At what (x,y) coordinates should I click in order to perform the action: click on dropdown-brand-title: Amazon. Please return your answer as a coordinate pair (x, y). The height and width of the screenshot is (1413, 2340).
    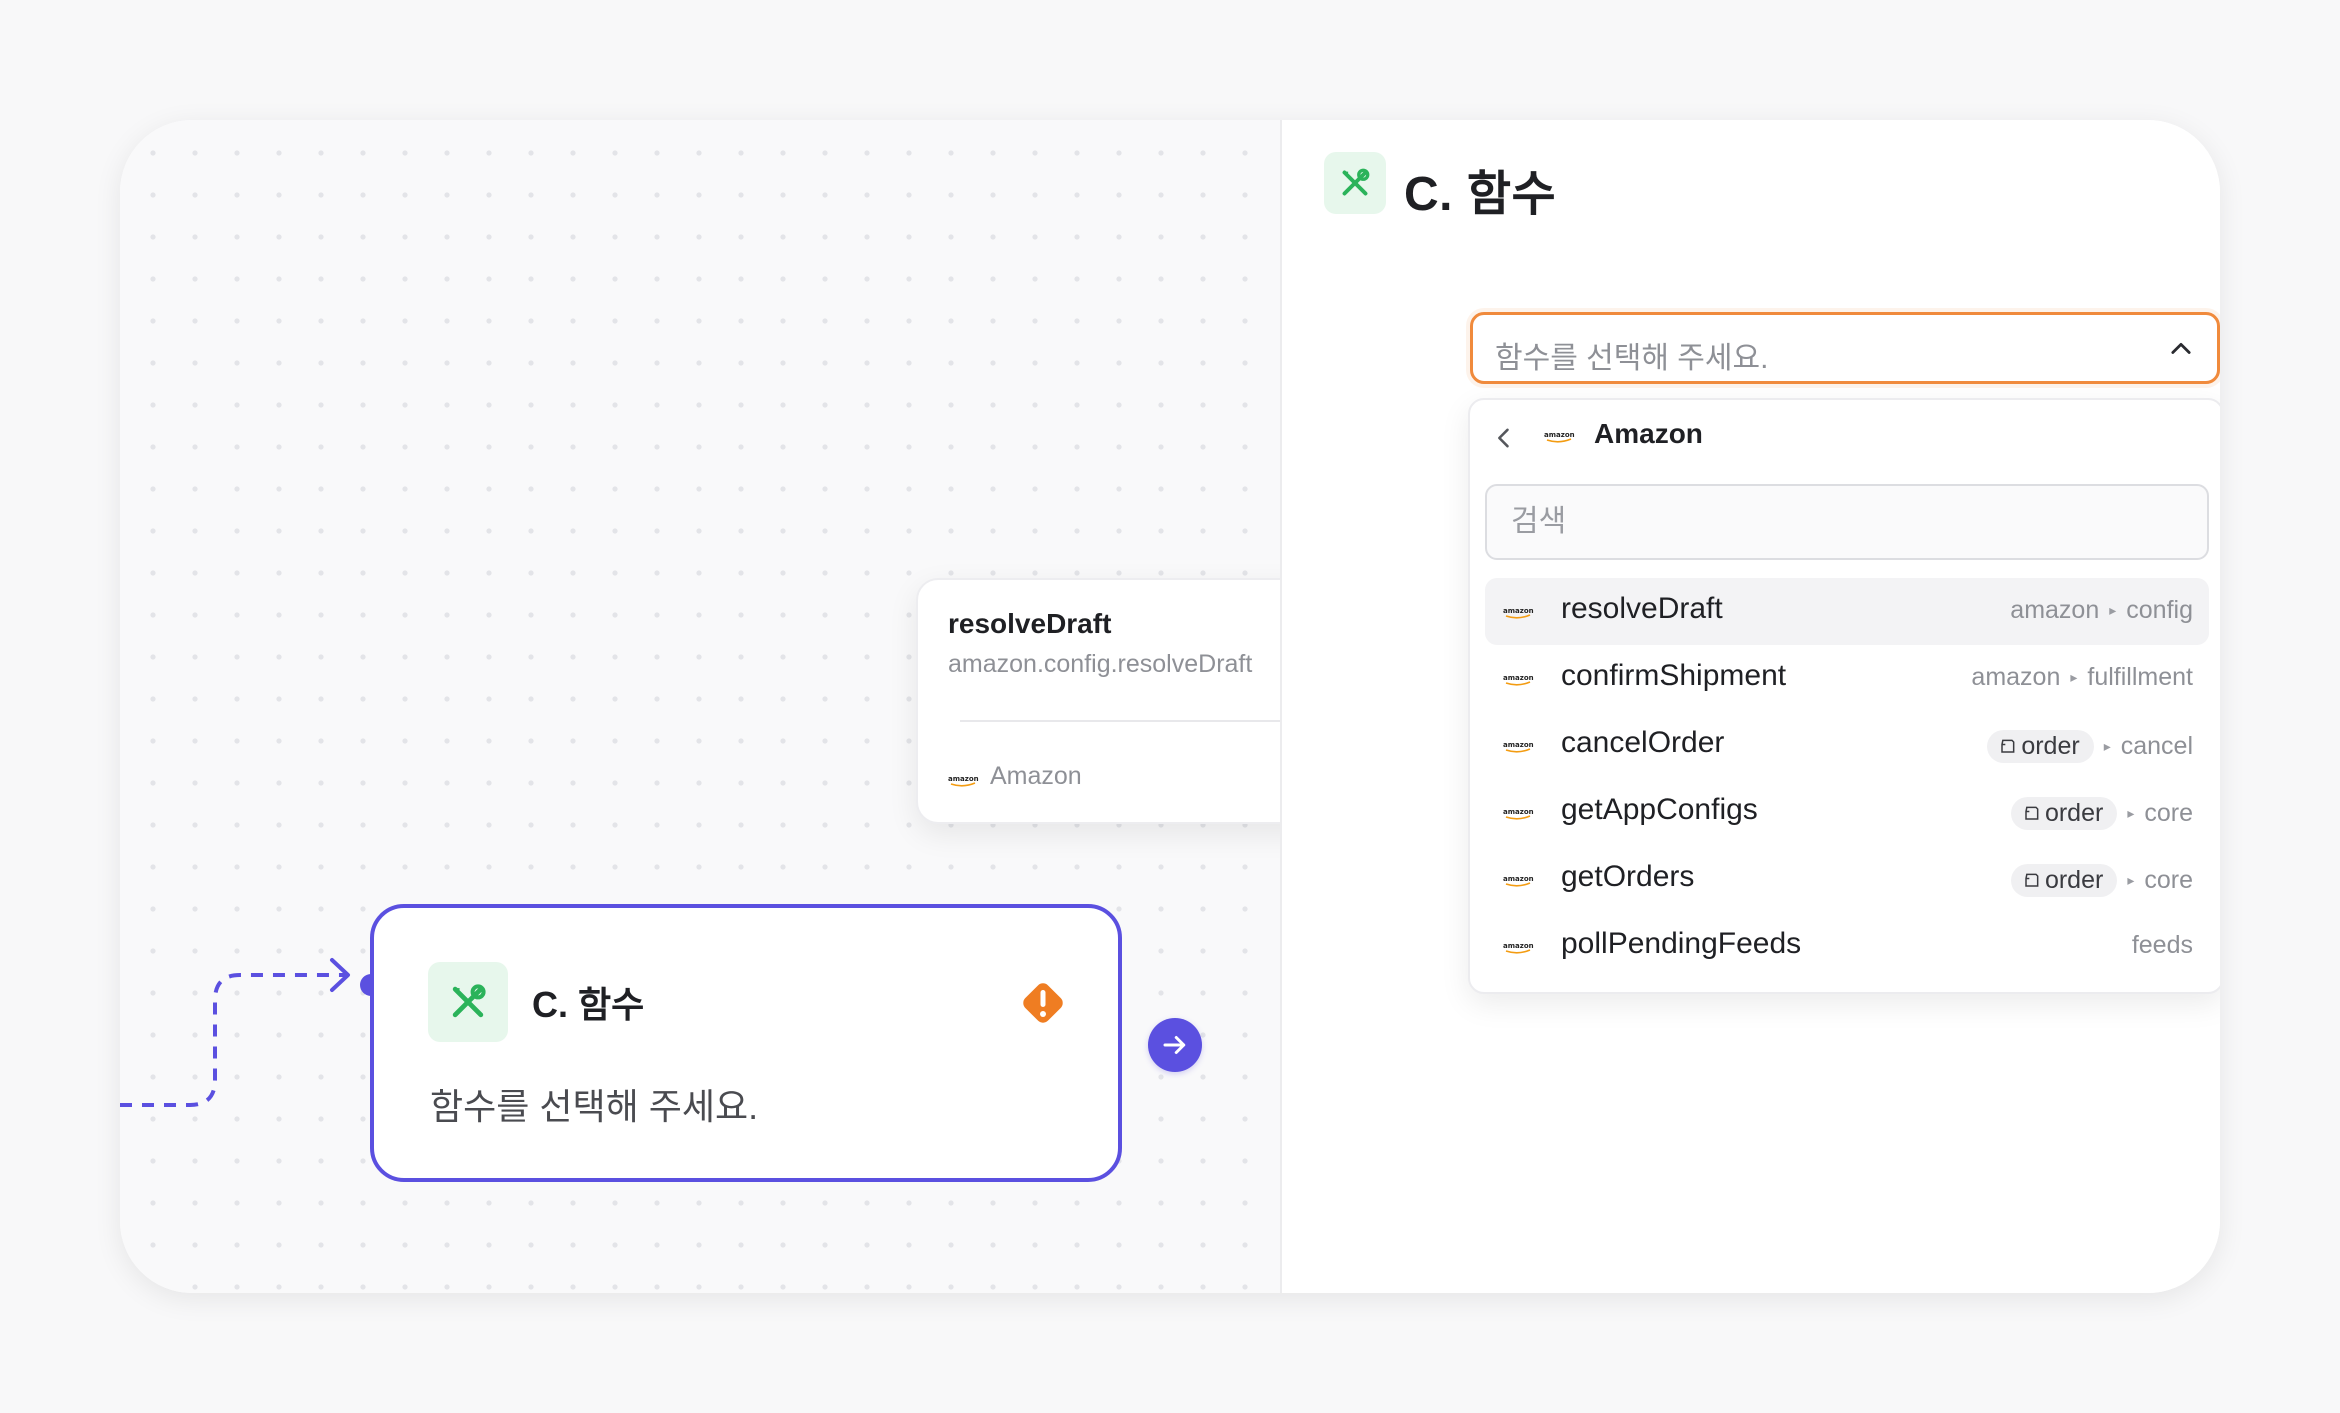
    Looking at the image, I should click on (1648, 433).